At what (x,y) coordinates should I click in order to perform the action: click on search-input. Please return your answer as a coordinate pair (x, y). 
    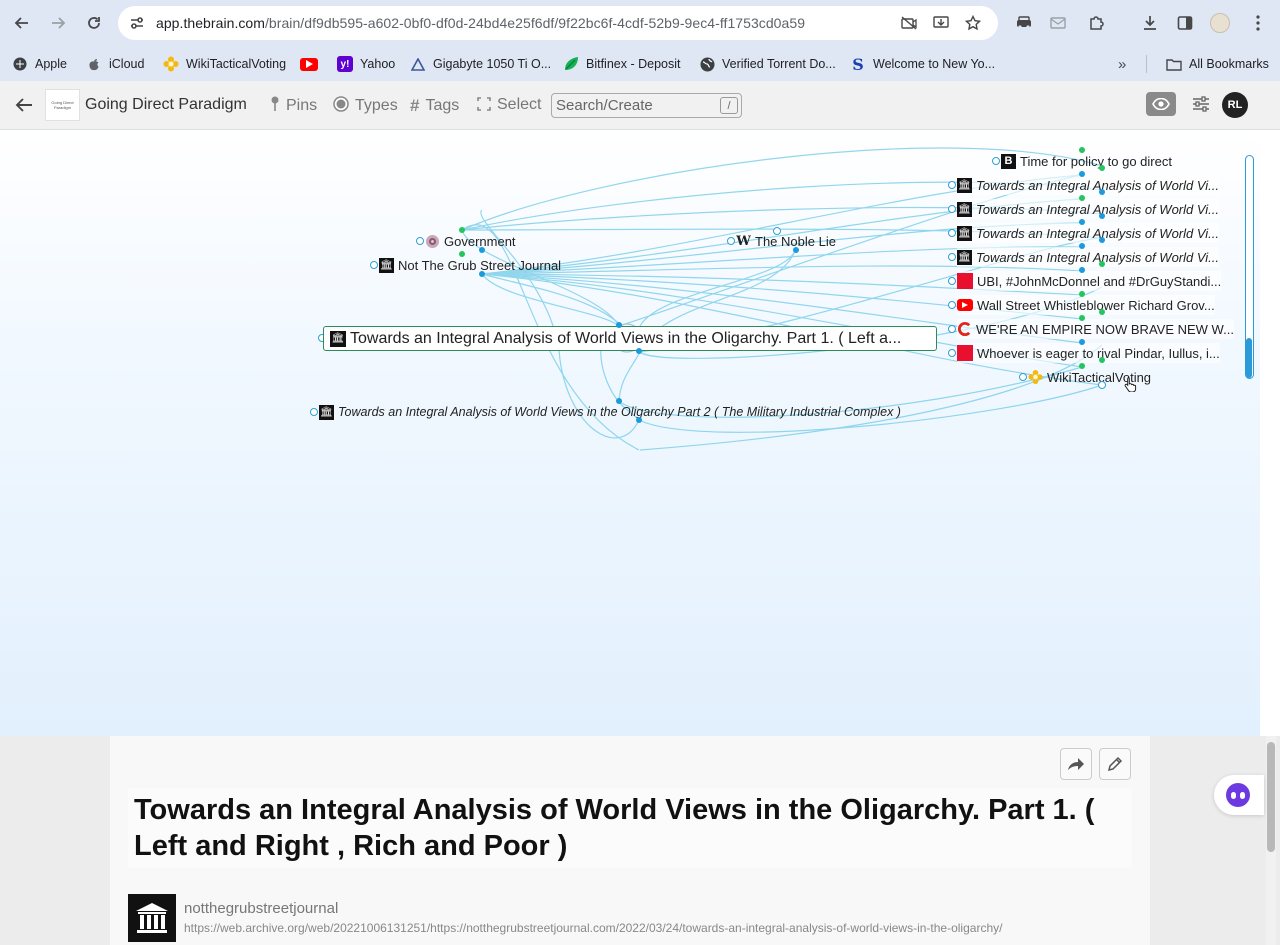
    Looking at the image, I should click on (636, 105).